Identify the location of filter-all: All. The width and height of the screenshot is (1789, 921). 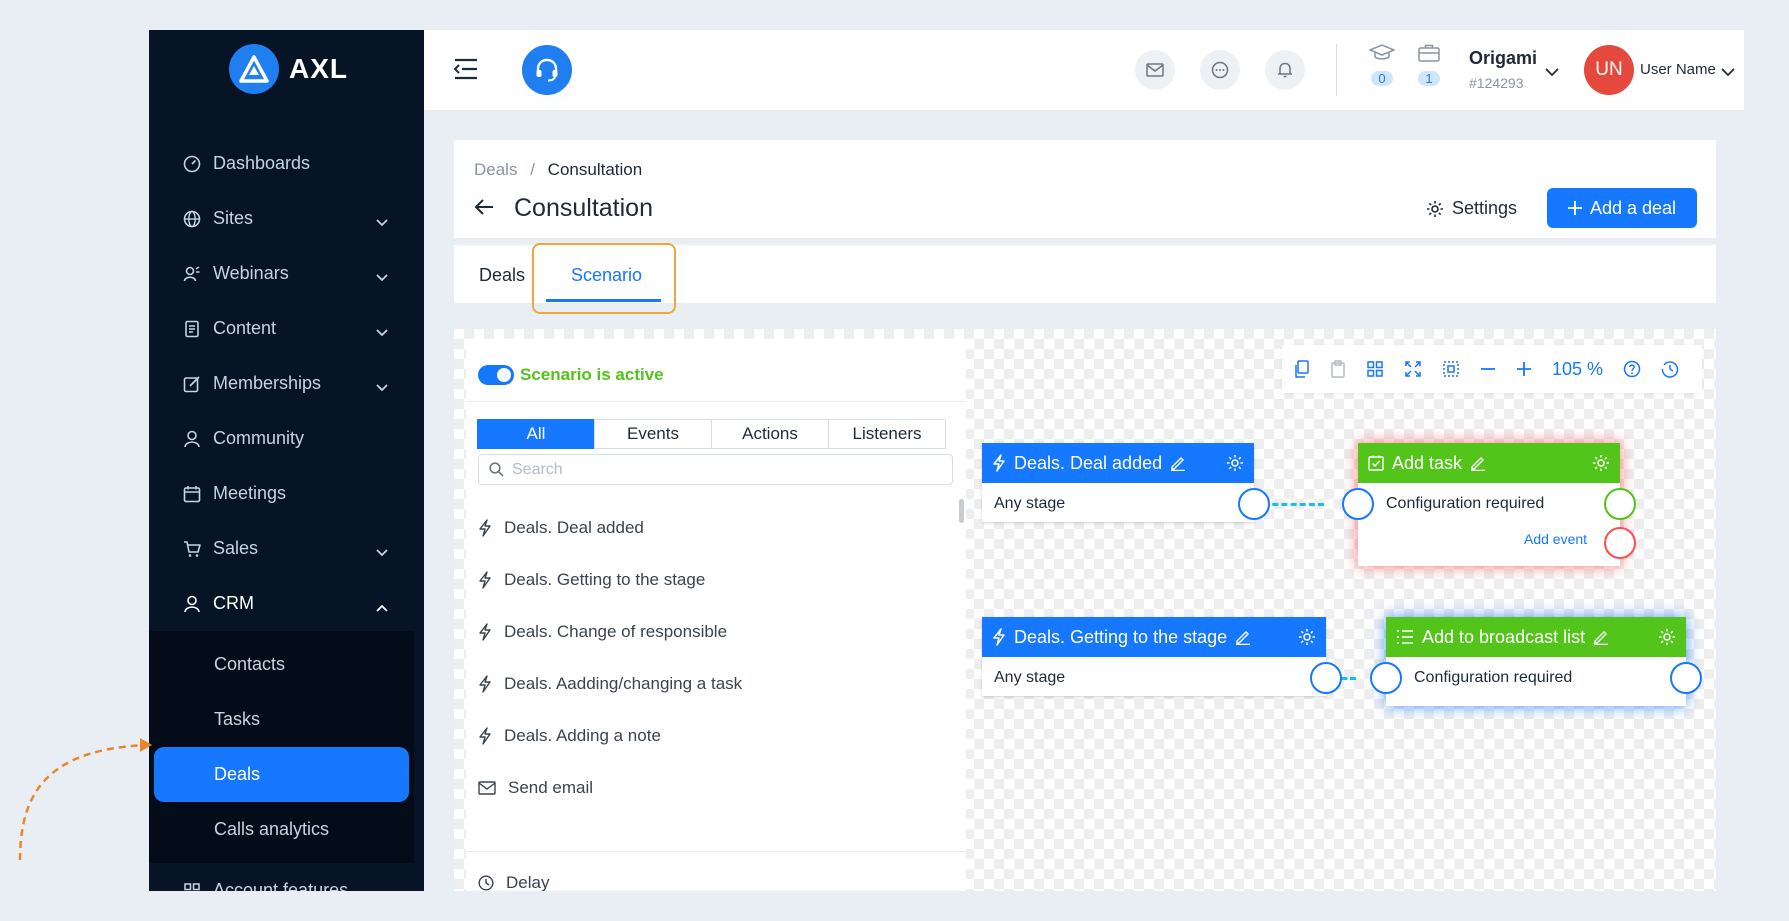
(536, 434).